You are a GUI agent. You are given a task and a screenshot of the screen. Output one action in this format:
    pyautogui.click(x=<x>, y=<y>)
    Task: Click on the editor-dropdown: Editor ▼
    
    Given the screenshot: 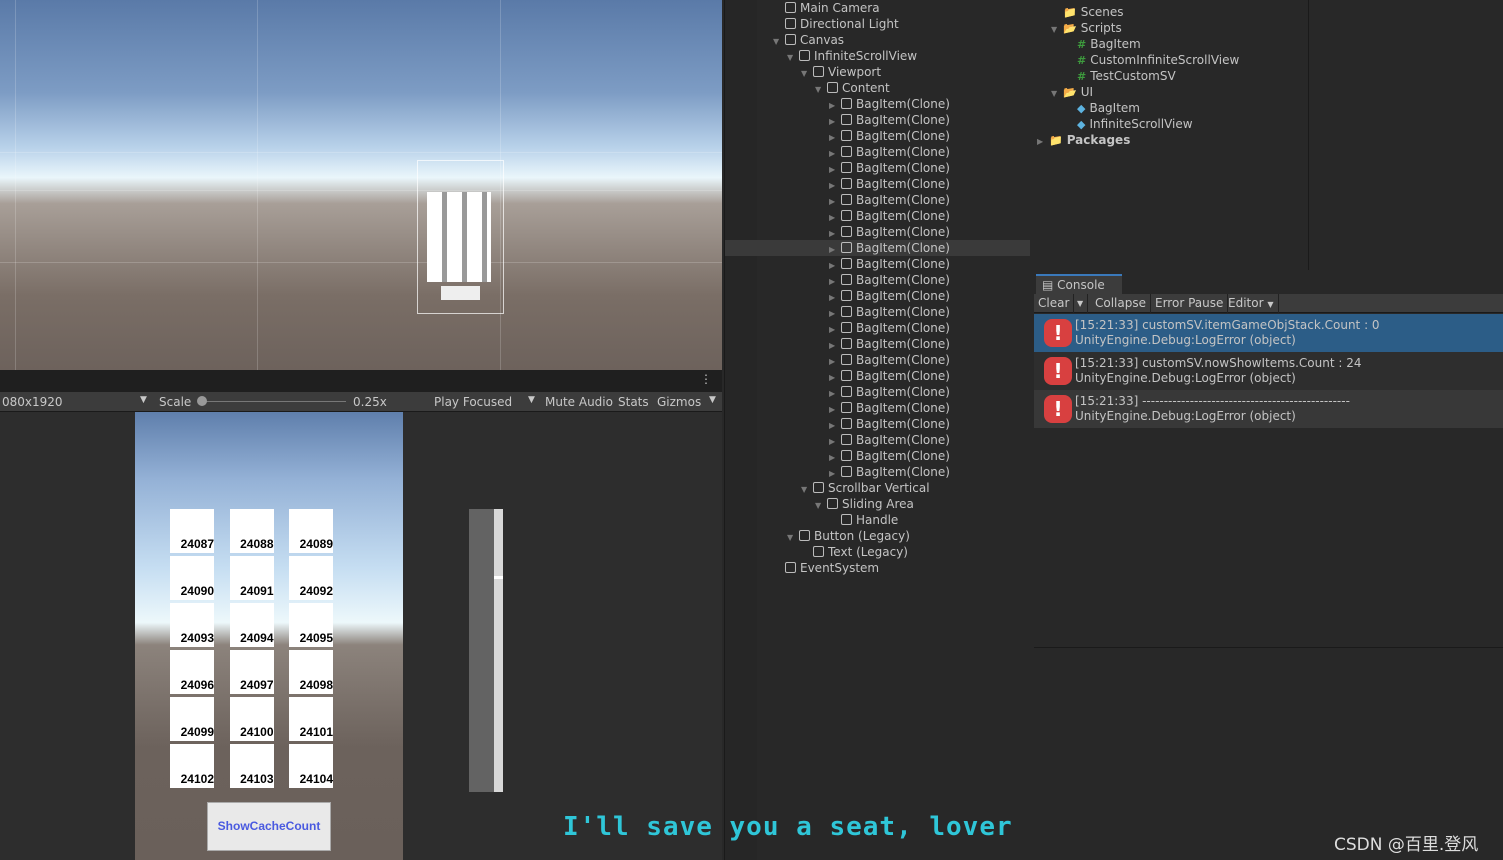 What is the action you would take?
    pyautogui.click(x=1251, y=303)
    